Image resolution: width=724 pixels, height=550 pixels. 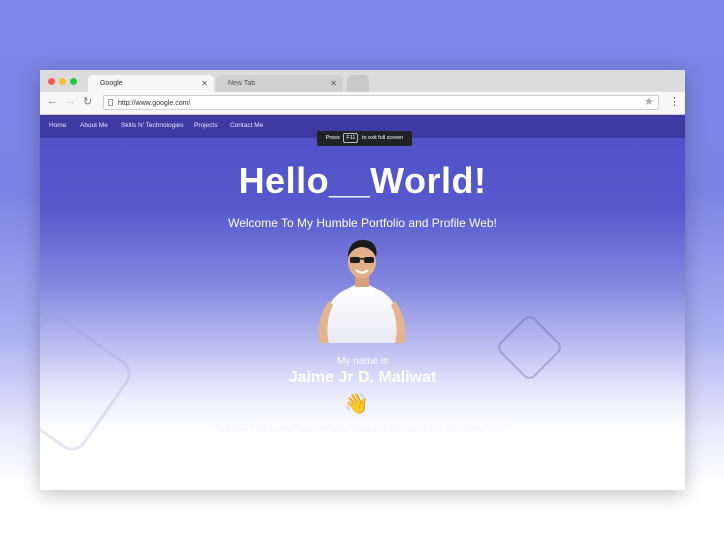 I want to click on url-text: http://www.google.com/, so click(x=154, y=103).